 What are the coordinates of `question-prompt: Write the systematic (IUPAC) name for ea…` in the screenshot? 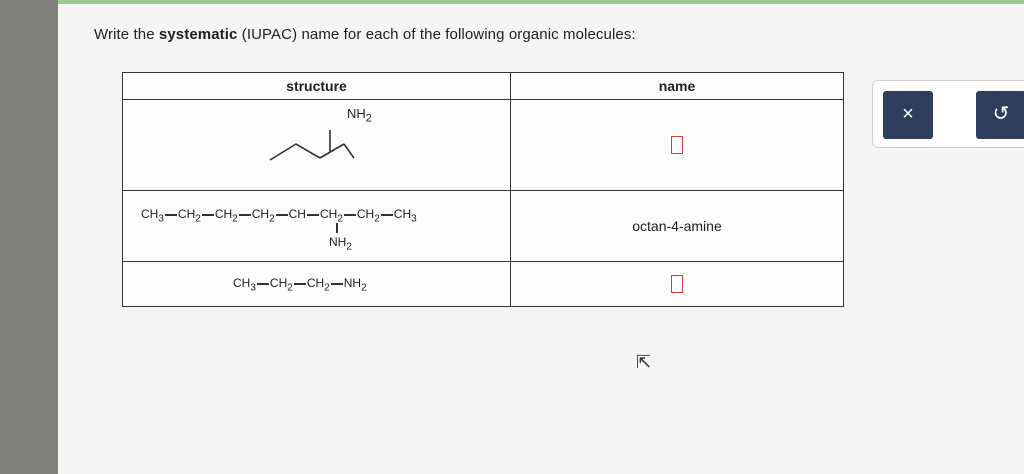 It's located at (365, 34).